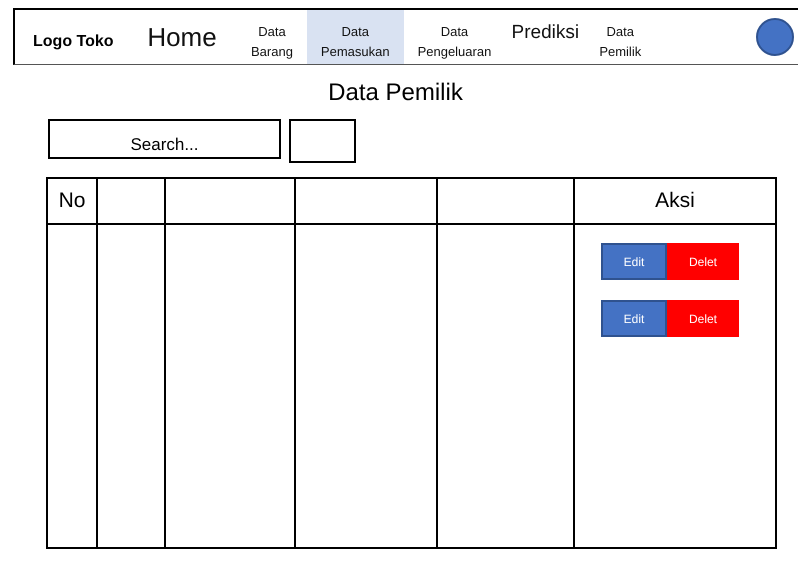 Image resolution: width=798 pixels, height=568 pixels. I want to click on nav-item: Home, so click(182, 37).